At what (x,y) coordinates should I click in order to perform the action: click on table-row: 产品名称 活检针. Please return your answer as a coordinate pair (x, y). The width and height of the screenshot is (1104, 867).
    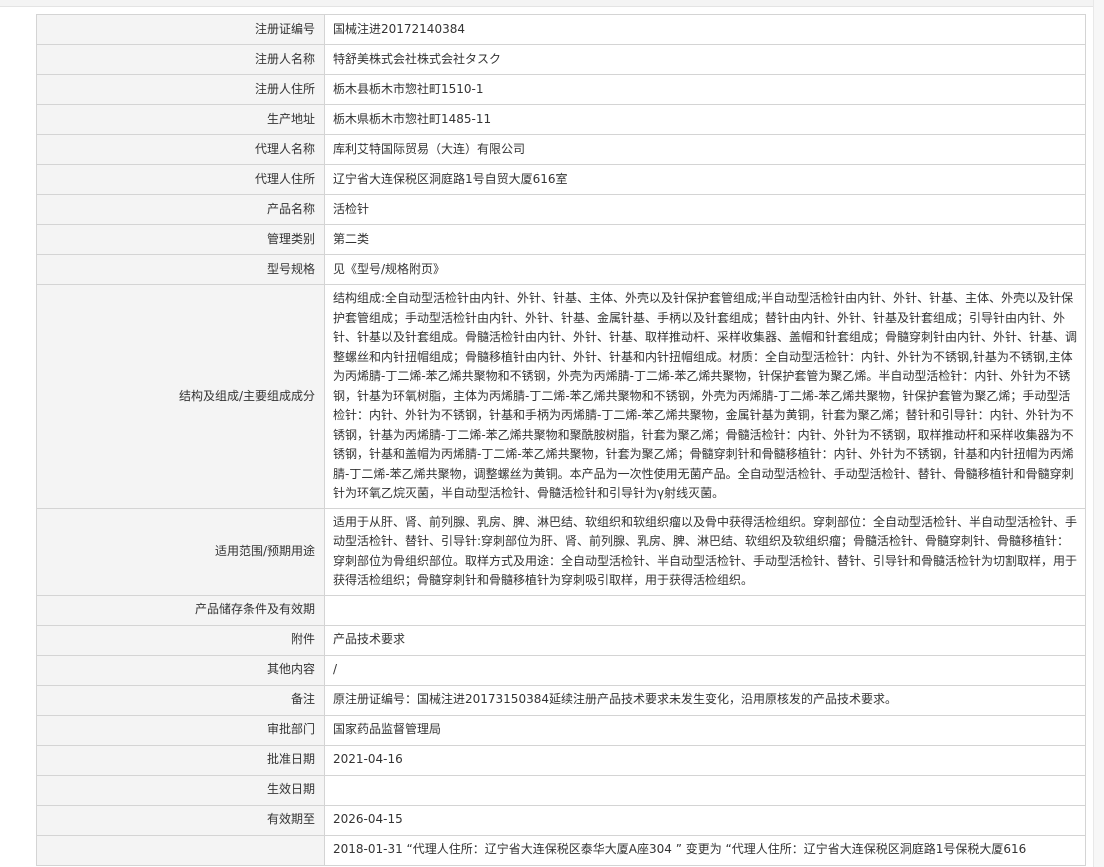
    Looking at the image, I should click on (561, 209).